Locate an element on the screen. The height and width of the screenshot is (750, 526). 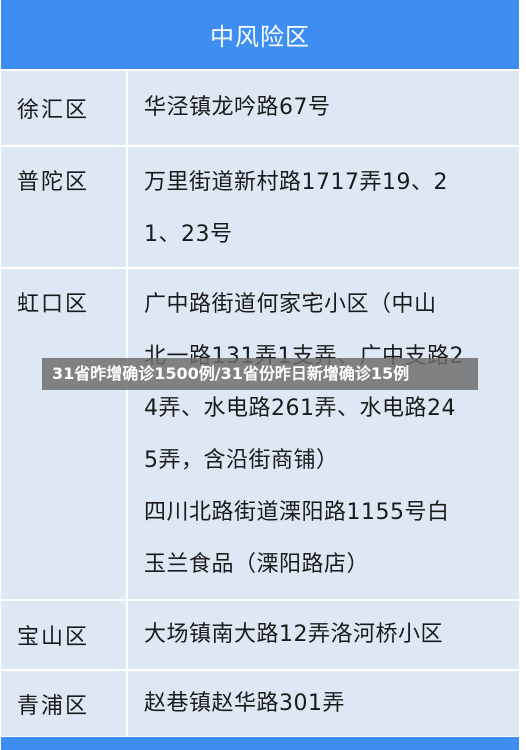
district-name: 宝山区 is located at coordinates (53, 637).